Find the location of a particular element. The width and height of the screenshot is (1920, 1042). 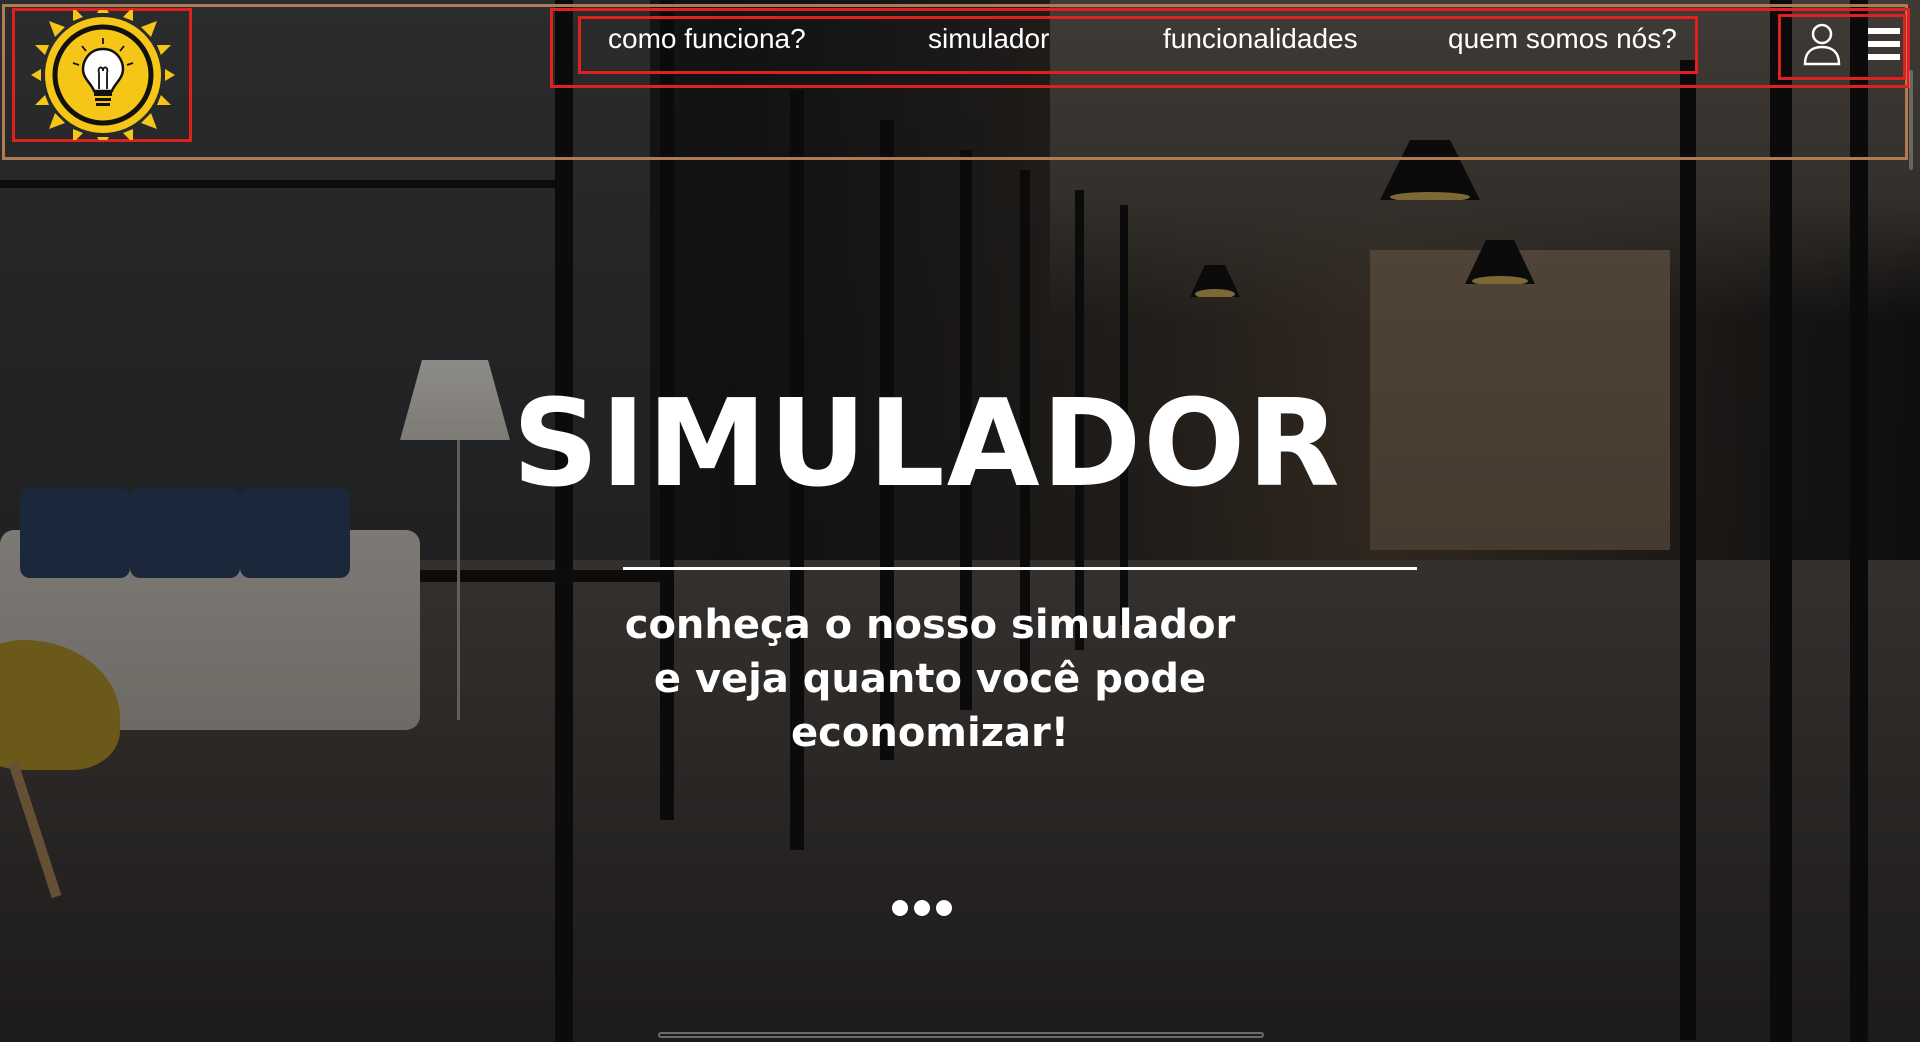

nav-link-funcionalidades: funcionalidades is located at coordinates (1260, 39).